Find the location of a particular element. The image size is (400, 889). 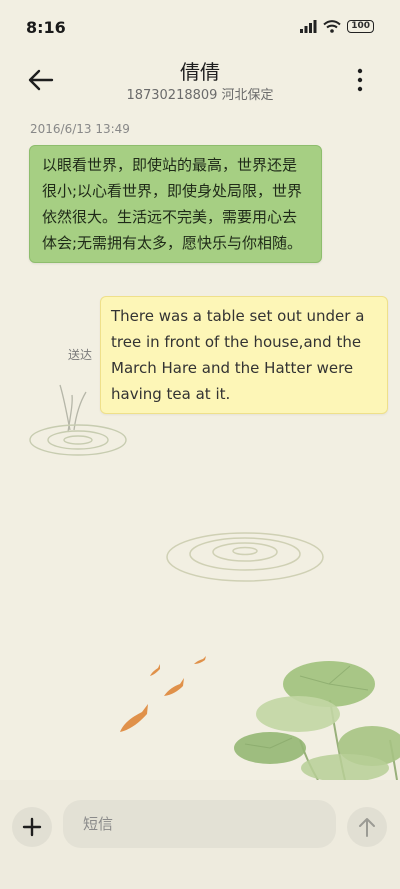

contact-name: 倩倩 is located at coordinates (200, 72).